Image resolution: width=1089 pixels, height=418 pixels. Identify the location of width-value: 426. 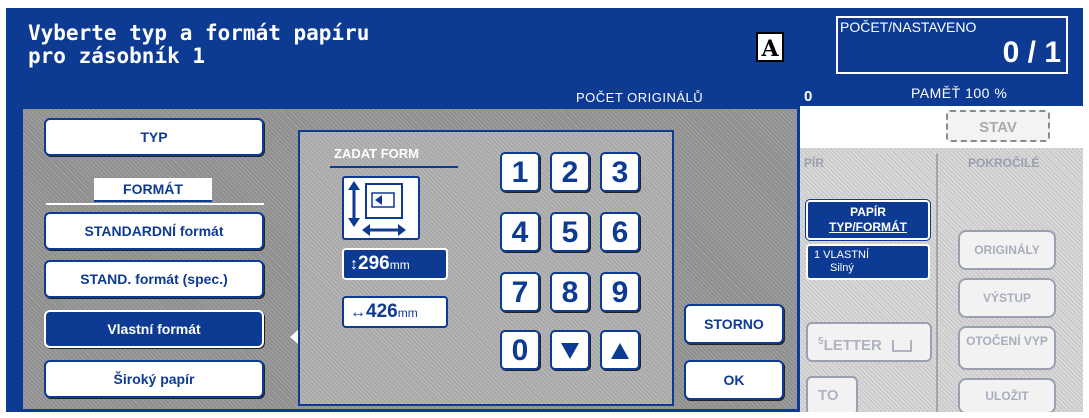
(382, 311).